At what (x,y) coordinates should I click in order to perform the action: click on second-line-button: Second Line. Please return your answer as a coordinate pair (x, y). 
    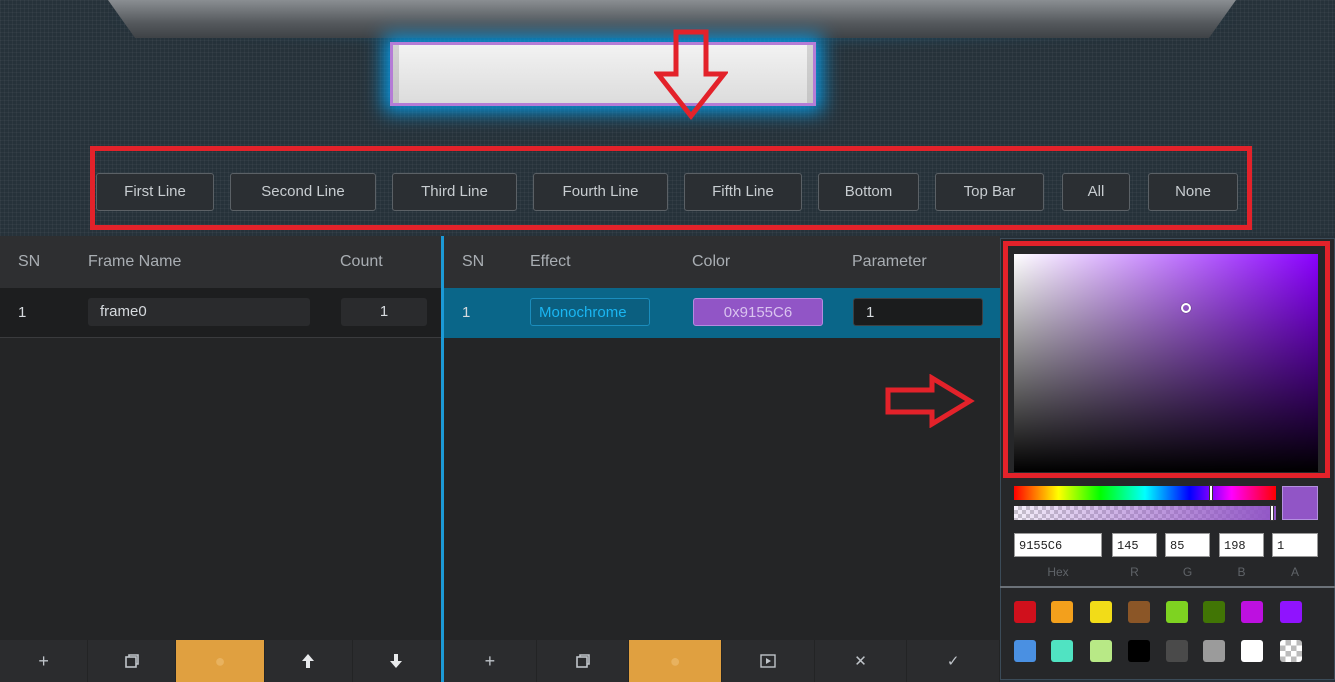
    Looking at the image, I should click on (303, 192).